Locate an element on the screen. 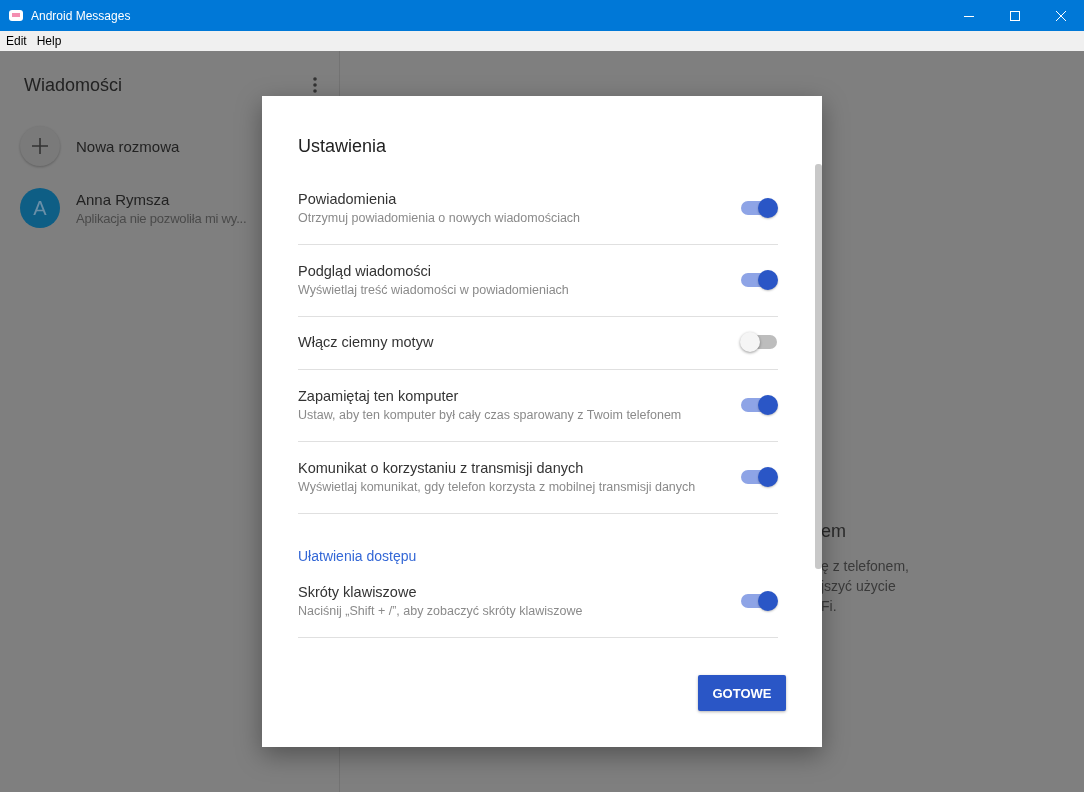  setting-label: Powiadomienia is located at coordinates (348, 198).